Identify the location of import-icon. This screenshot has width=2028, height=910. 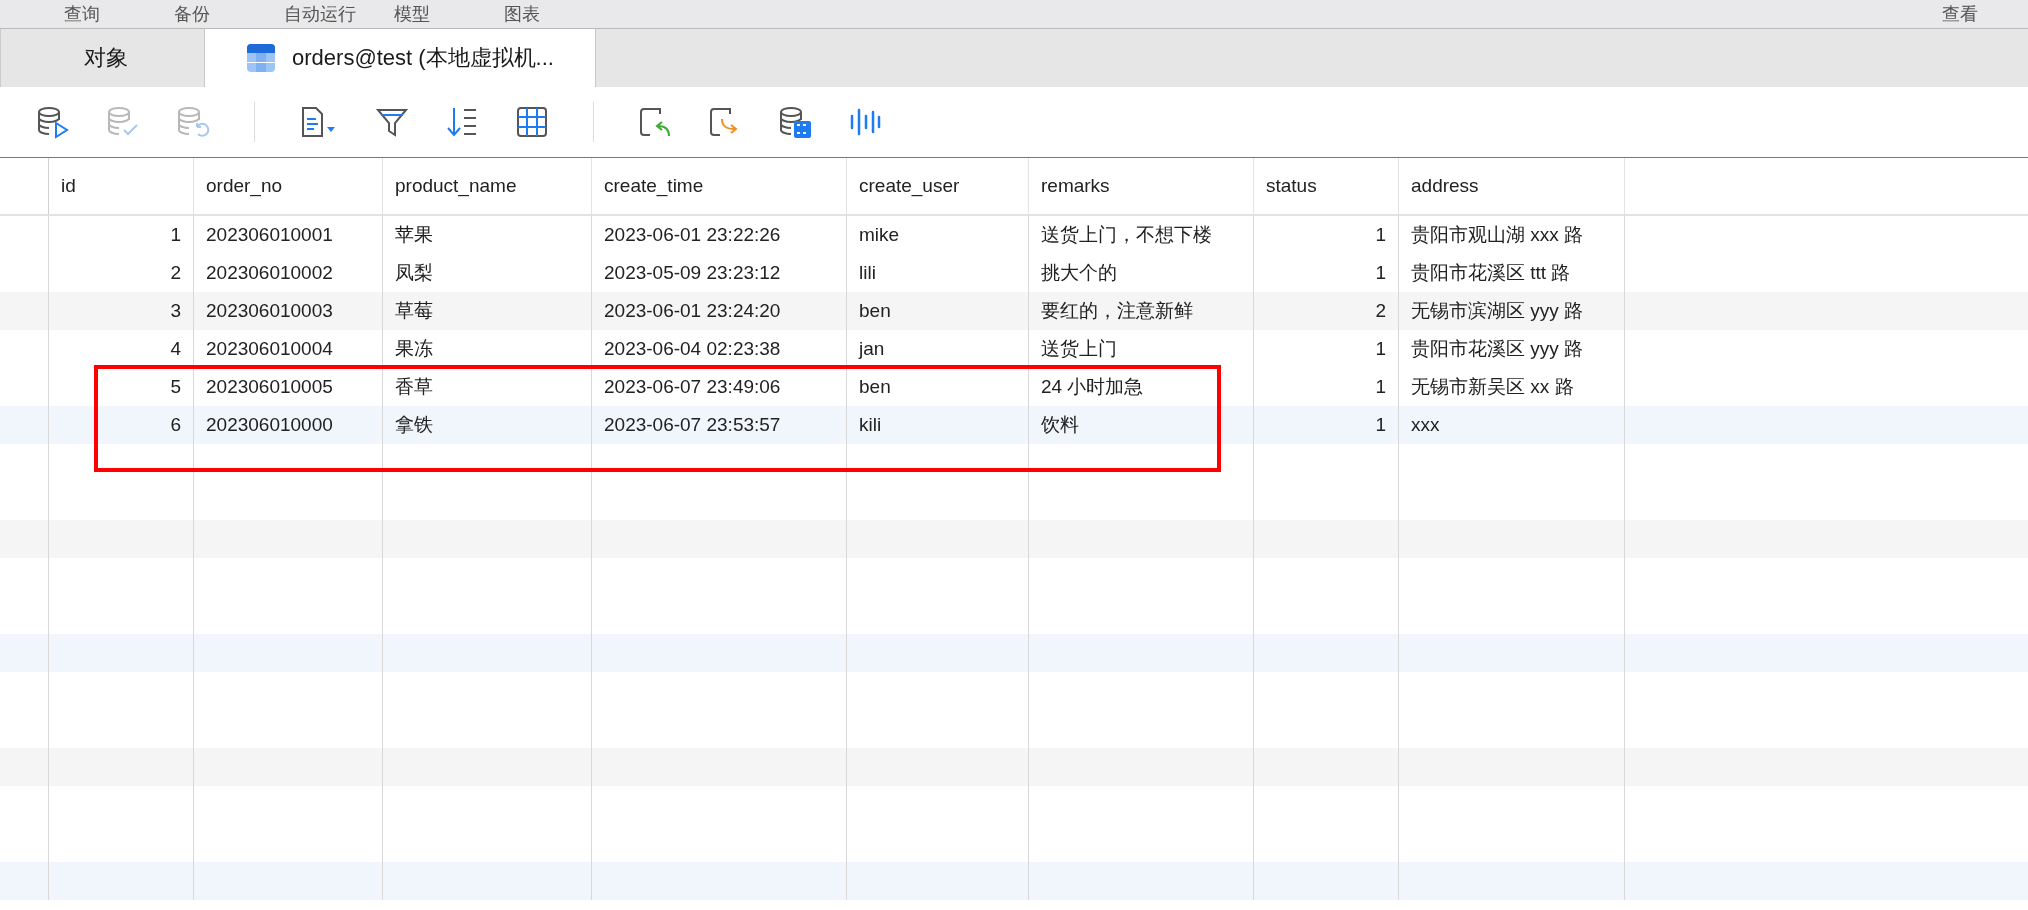
(655, 122).